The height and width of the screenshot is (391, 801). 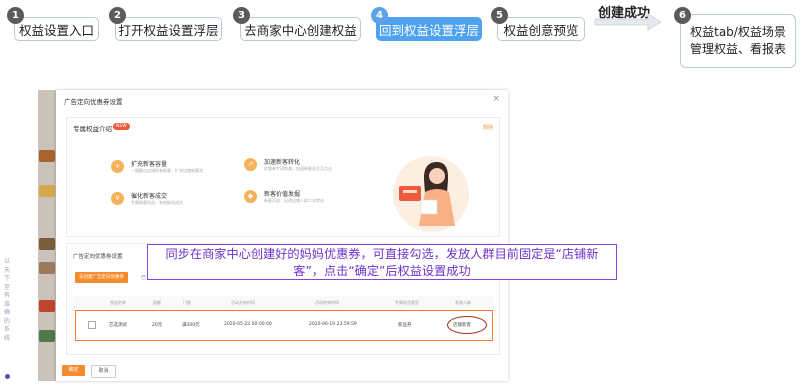 What do you see at coordinates (333, 324) in the screenshot?
I see `coupon-end-time: 2020-06-19 23:59:59` at bounding box center [333, 324].